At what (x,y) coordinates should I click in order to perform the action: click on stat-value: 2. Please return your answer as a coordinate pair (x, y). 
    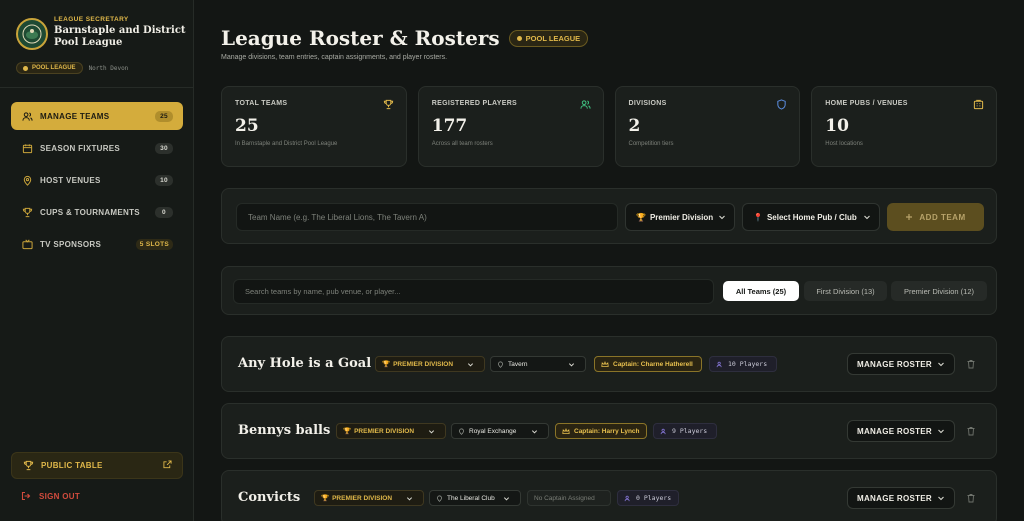
    Looking at the image, I should click on (634, 126).